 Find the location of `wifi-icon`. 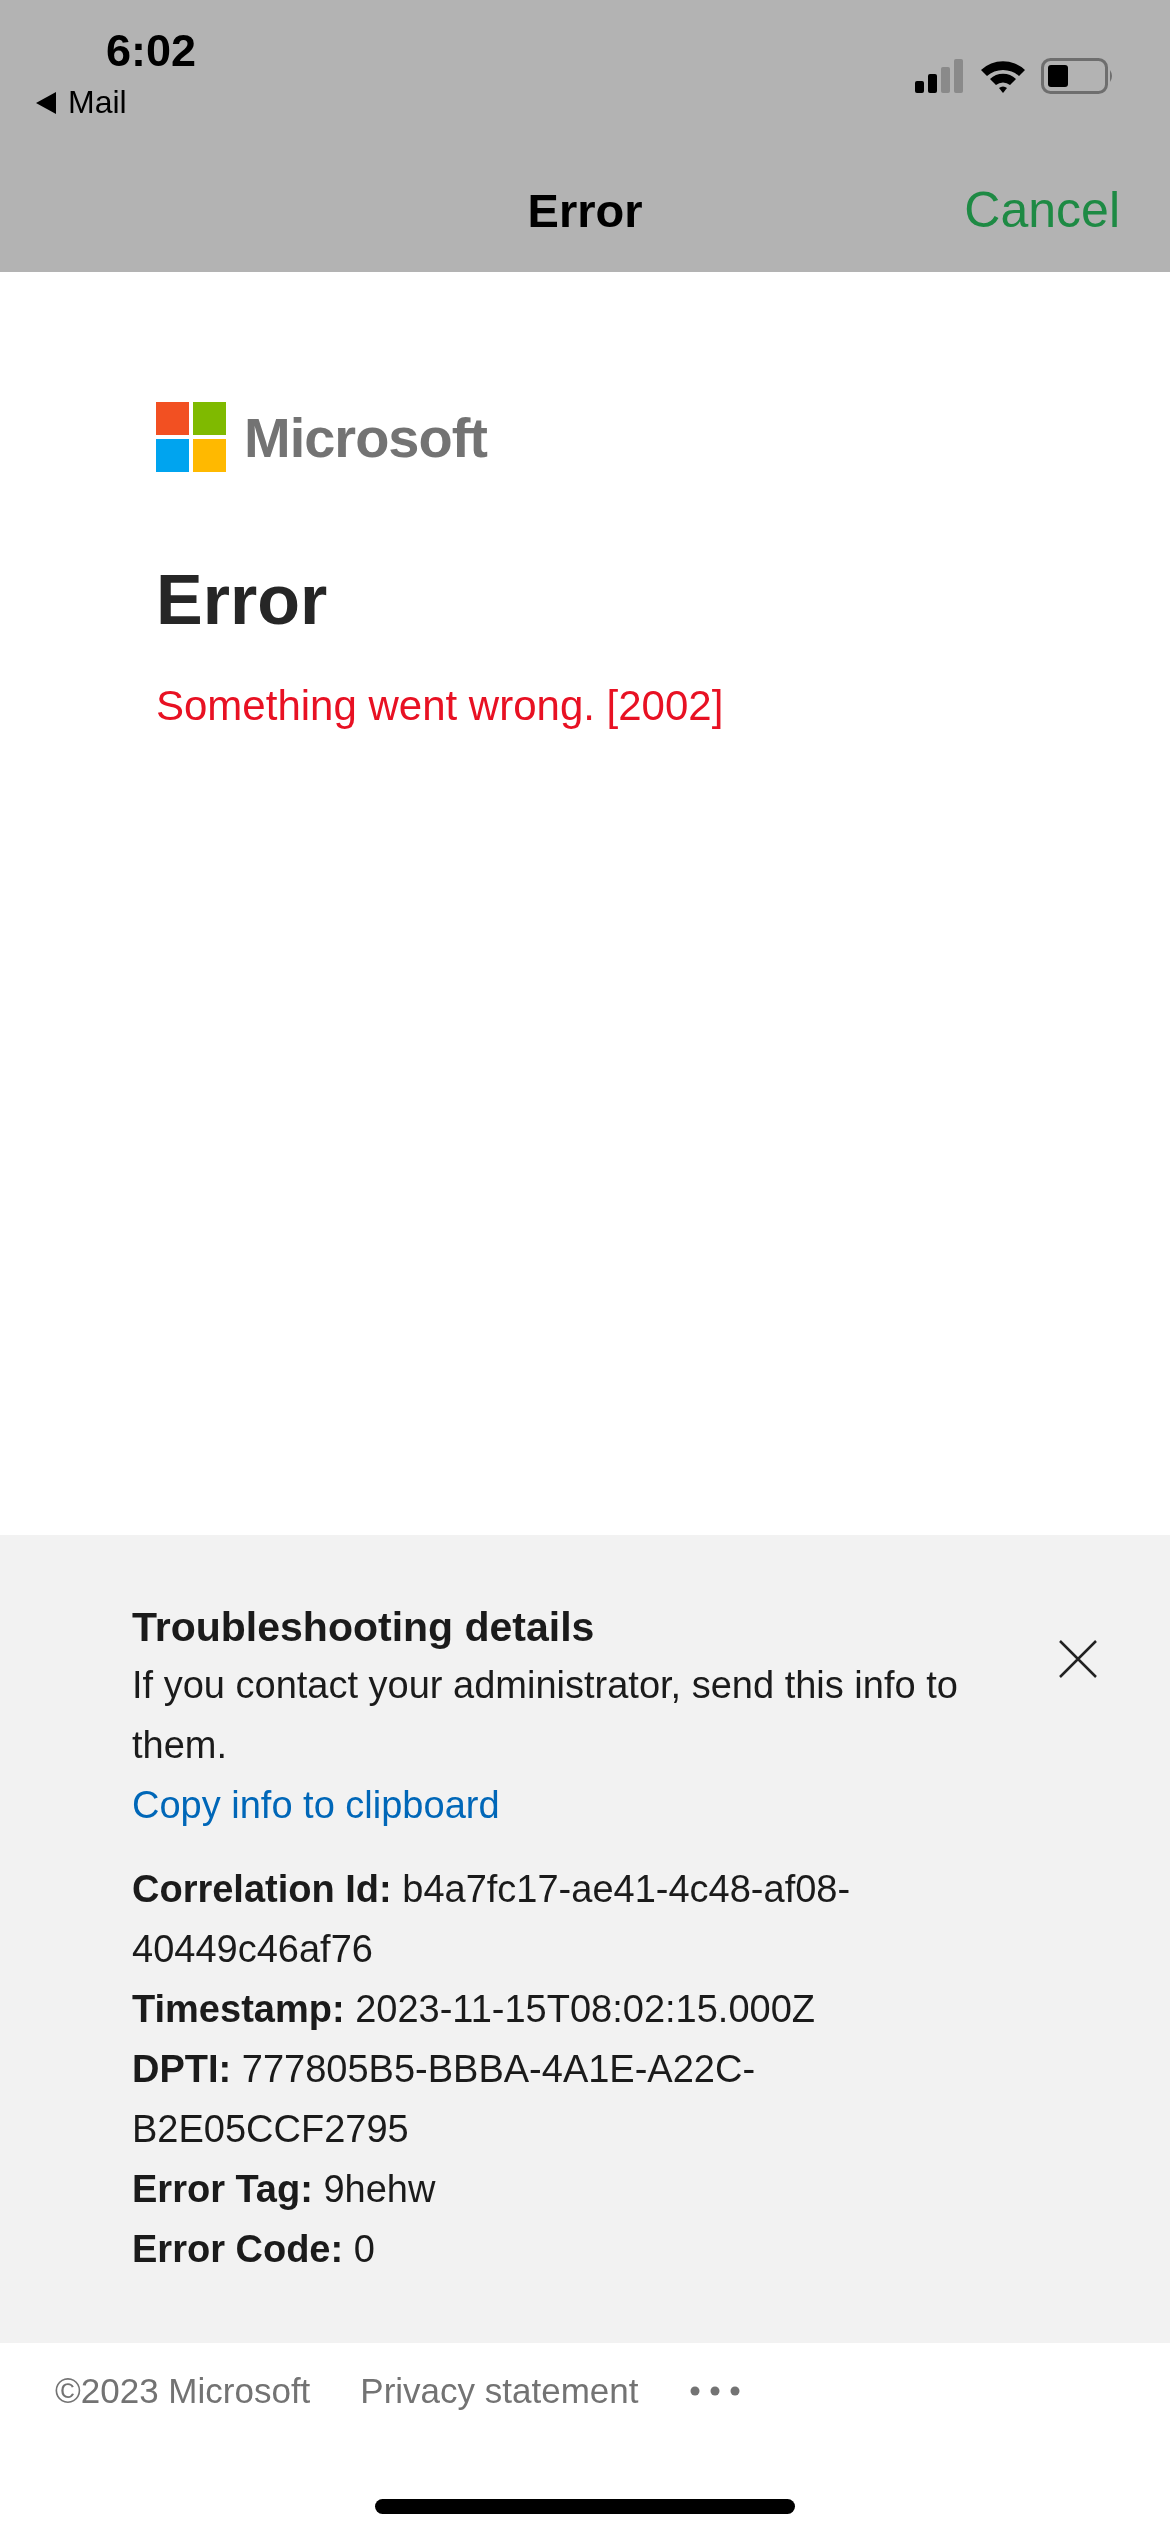

wifi-icon is located at coordinates (1003, 76).